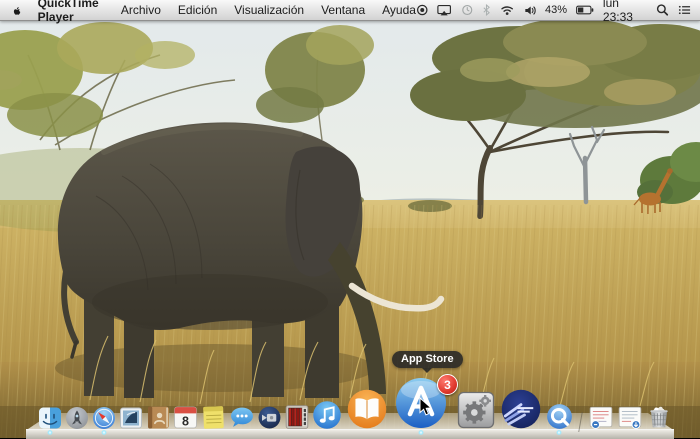 This screenshot has width=700, height=439. I want to click on menu-edicion: Edición, so click(197, 10).